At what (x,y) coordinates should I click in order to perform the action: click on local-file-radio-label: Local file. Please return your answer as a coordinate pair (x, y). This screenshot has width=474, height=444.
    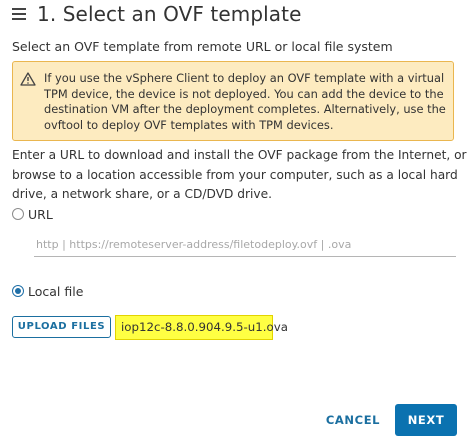
    Looking at the image, I should click on (55, 291).